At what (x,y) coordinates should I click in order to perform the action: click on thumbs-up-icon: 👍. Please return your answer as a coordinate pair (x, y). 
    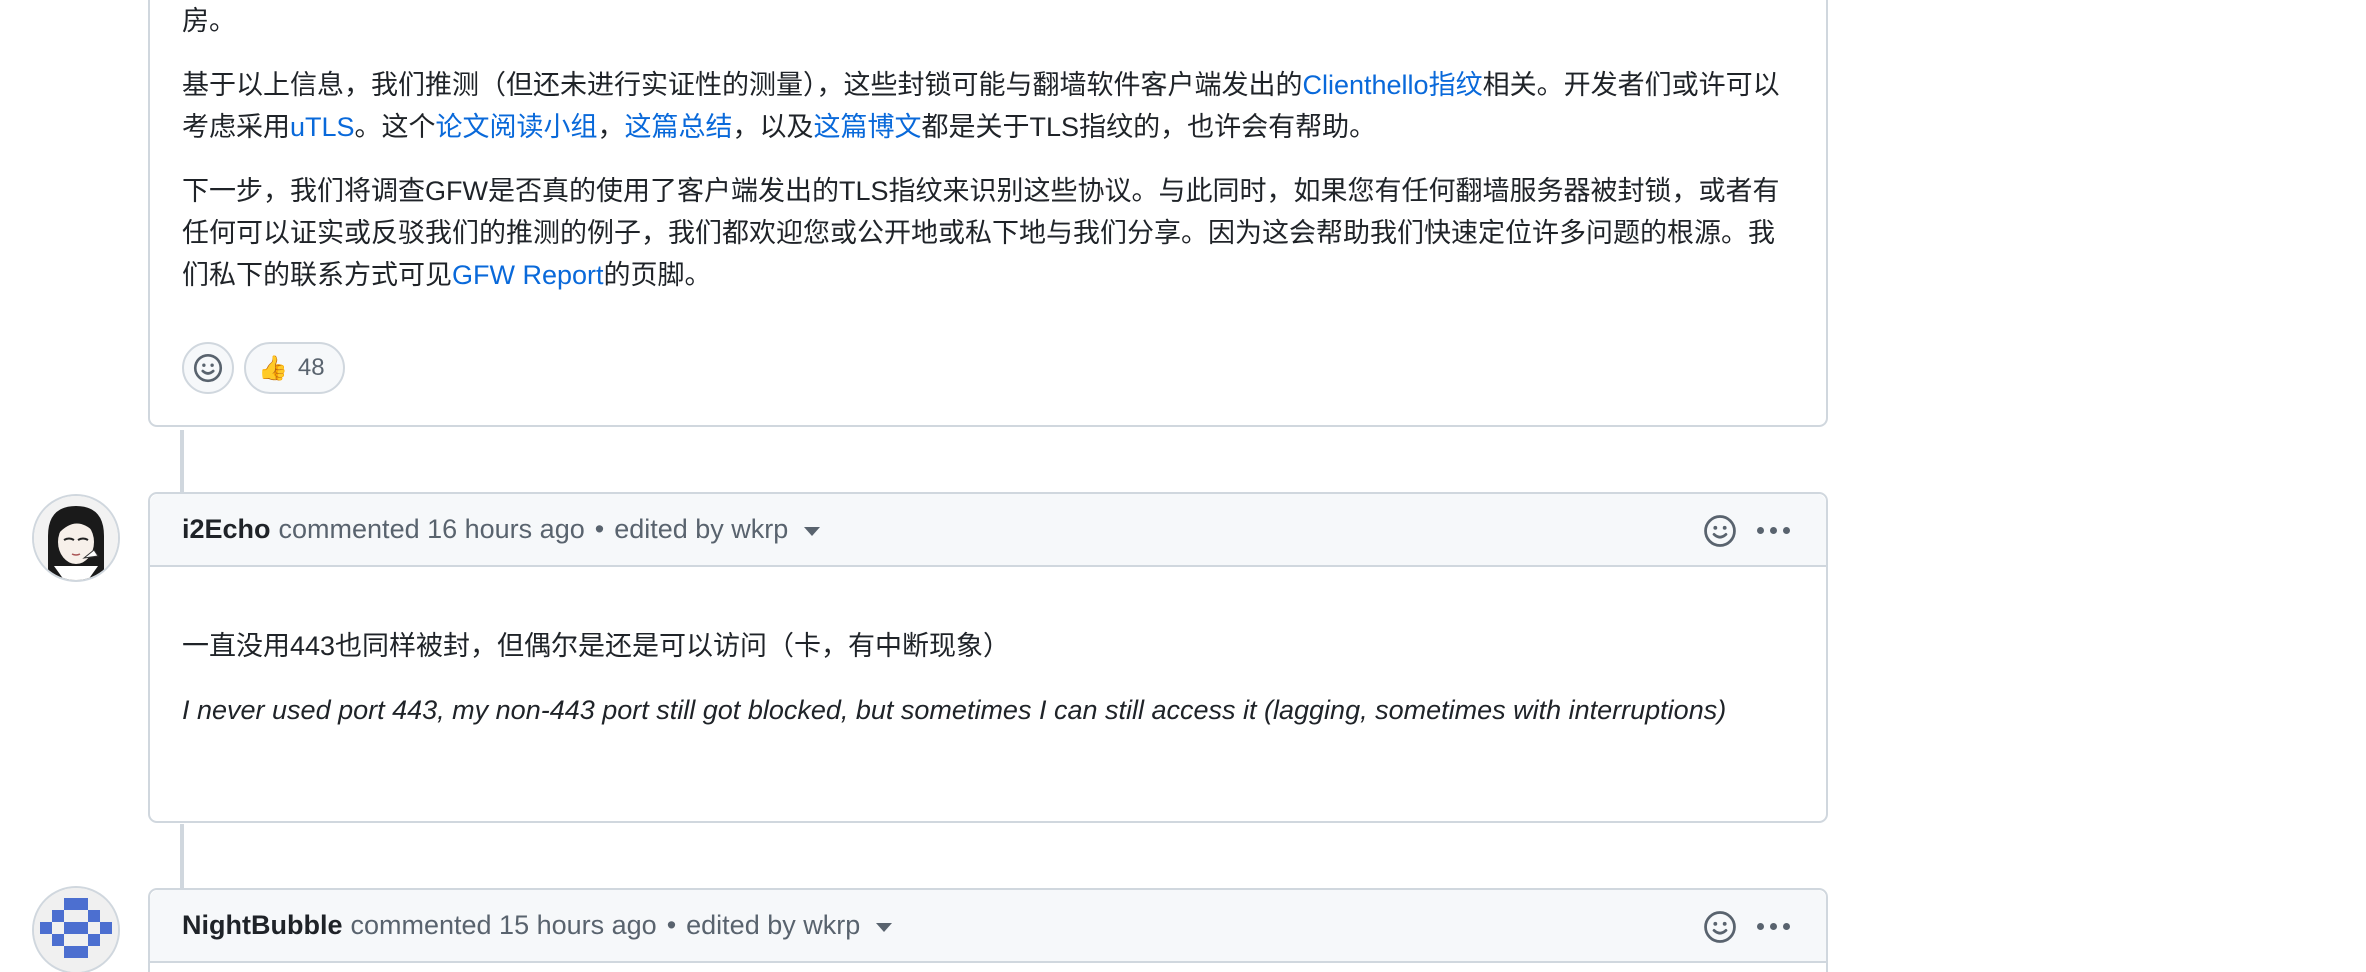
    Looking at the image, I should click on (273, 368).